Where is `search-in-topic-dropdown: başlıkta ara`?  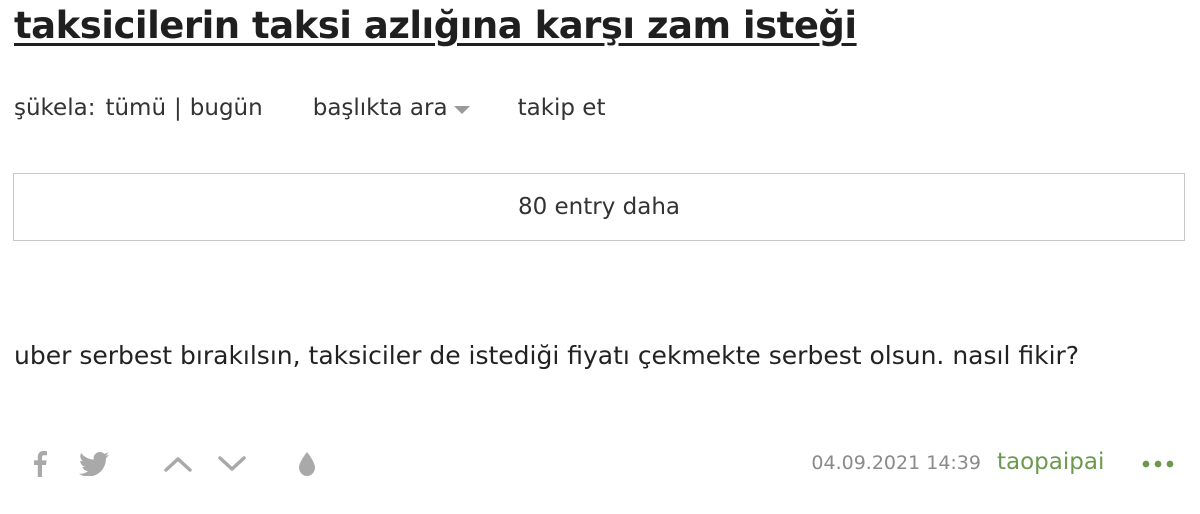 search-in-topic-dropdown: başlıkta ara is located at coordinates (391, 108).